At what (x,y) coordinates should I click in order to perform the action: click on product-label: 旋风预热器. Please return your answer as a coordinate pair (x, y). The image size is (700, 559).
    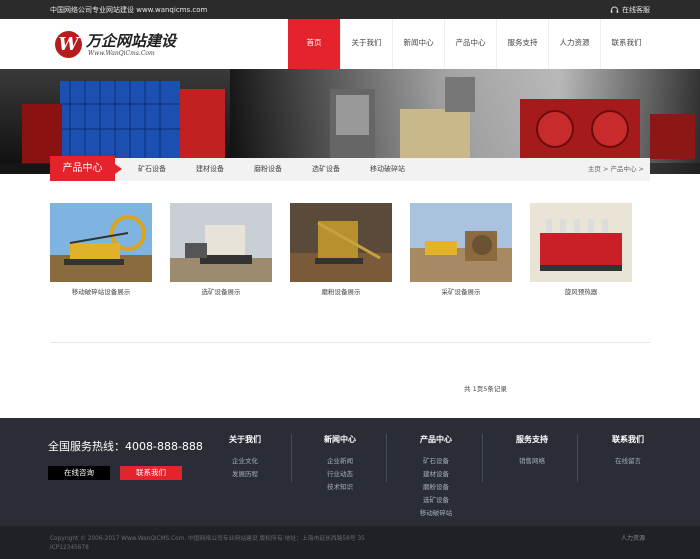
    Looking at the image, I should click on (581, 291).